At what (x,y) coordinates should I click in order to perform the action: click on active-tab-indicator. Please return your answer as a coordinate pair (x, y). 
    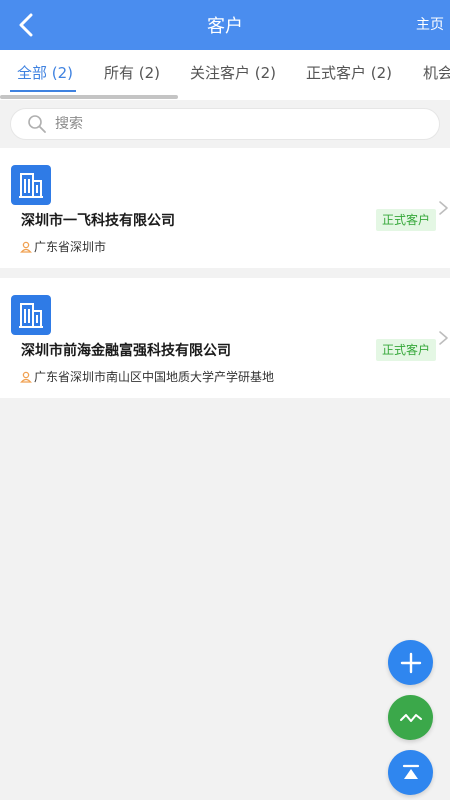
    Looking at the image, I should click on (43, 91).